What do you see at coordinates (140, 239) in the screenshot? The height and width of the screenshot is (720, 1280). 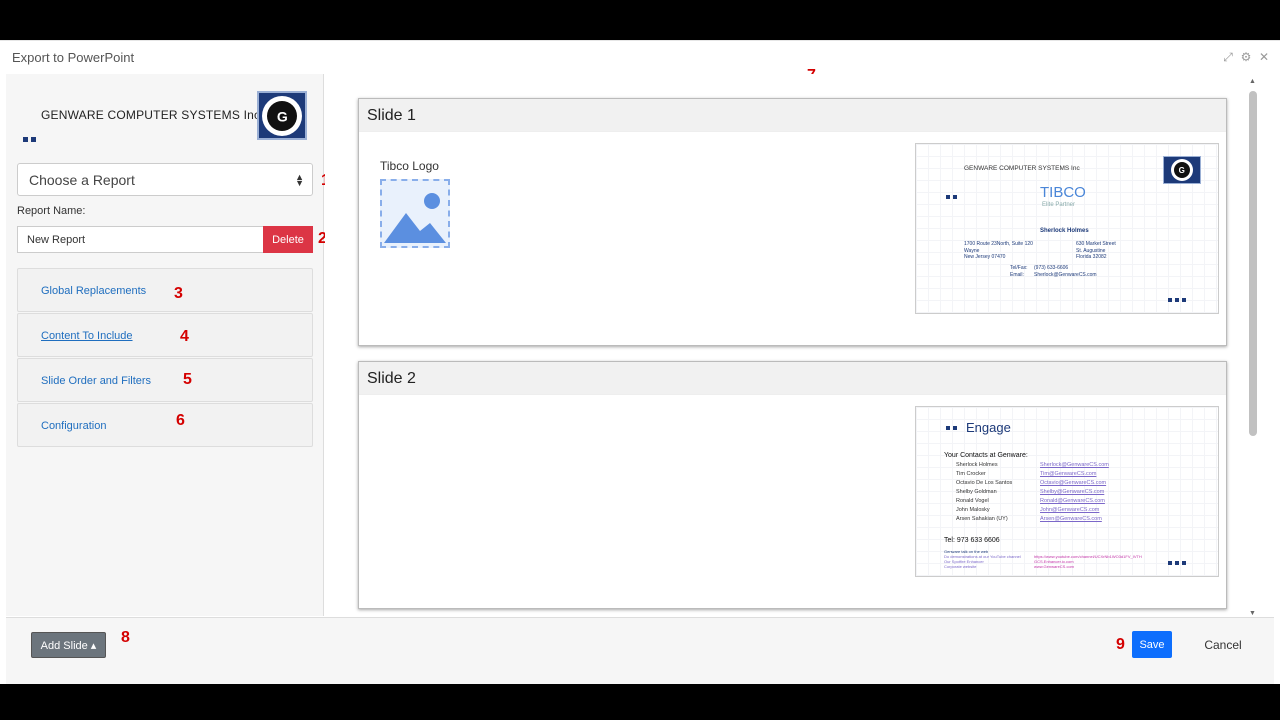 I see `report-name-input` at bounding box center [140, 239].